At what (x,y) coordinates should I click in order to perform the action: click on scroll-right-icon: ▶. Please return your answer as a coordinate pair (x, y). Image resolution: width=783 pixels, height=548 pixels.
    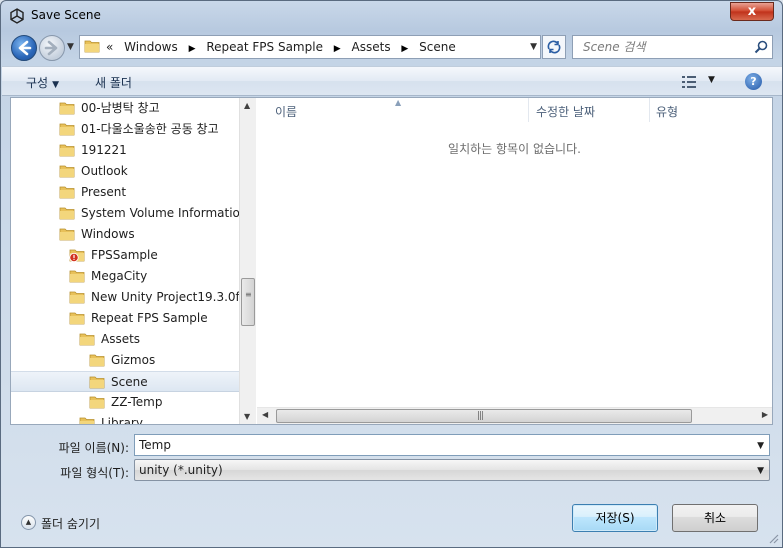
    Looking at the image, I should click on (765, 414).